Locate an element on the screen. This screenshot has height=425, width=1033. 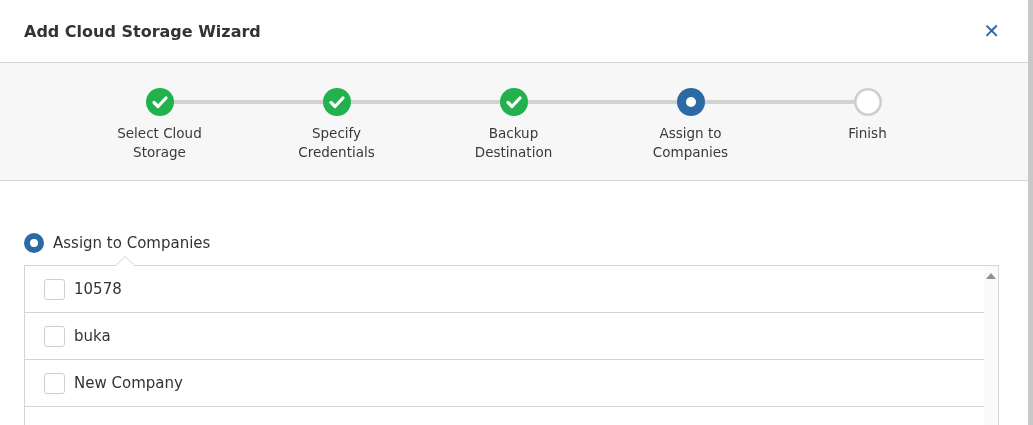
scroll-up-icon is located at coordinates (991, 276).